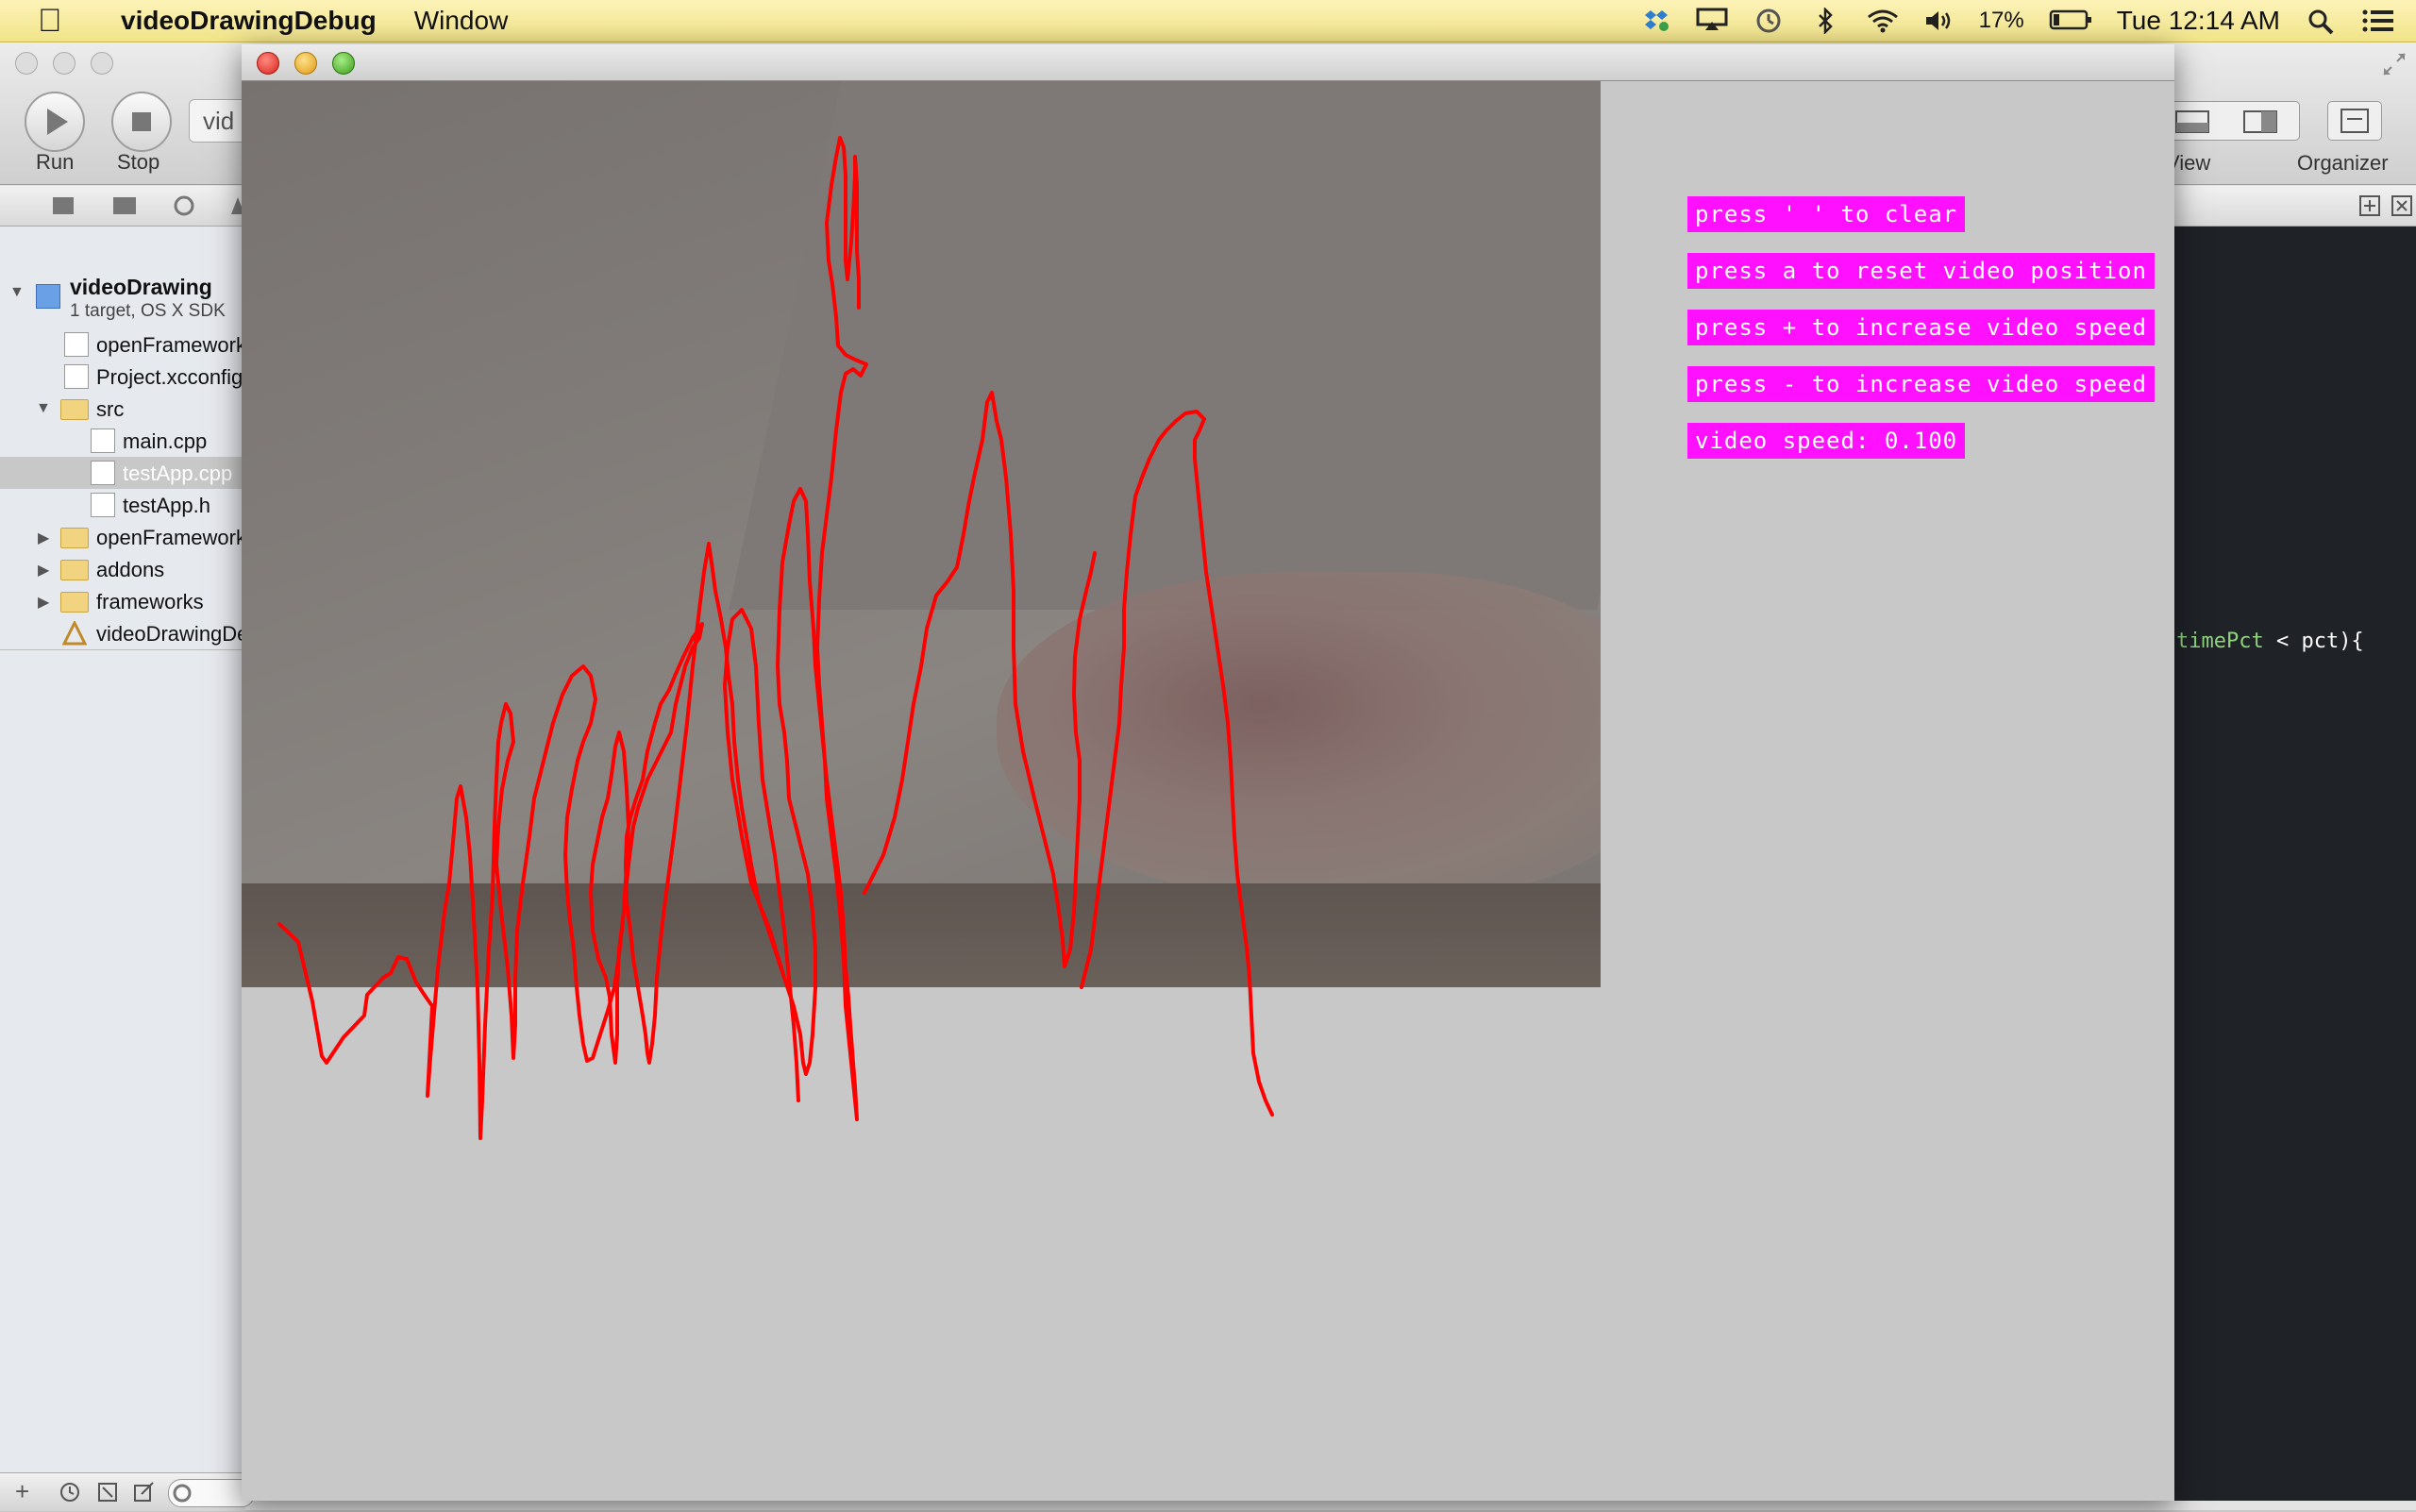  Describe the element at coordinates (64, 64) in the screenshot. I see `xcode-minimize-button` at that location.